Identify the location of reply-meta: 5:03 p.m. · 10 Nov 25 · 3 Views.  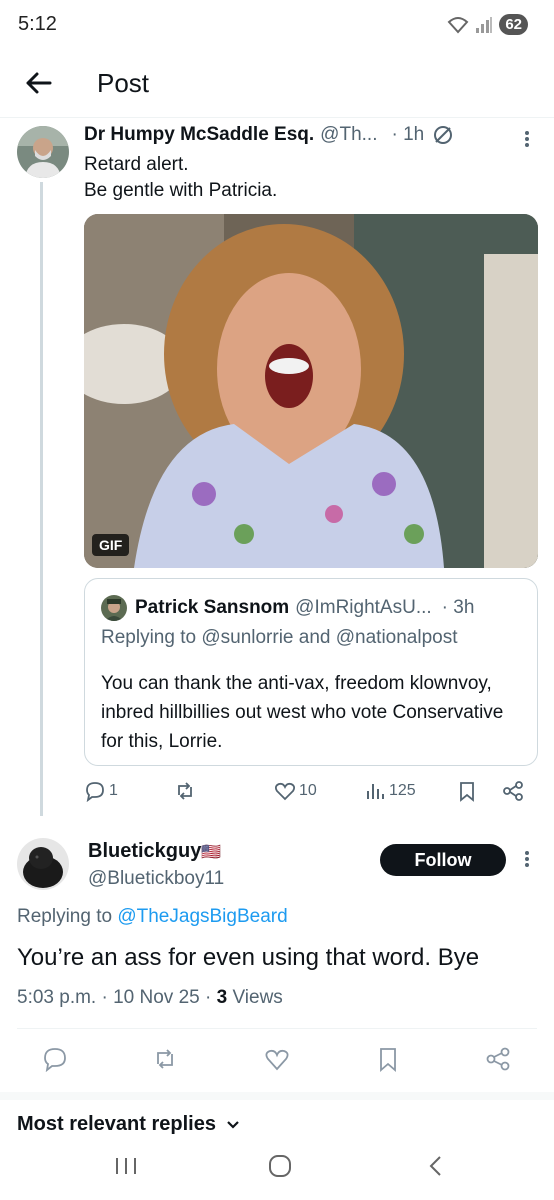
(150, 998).